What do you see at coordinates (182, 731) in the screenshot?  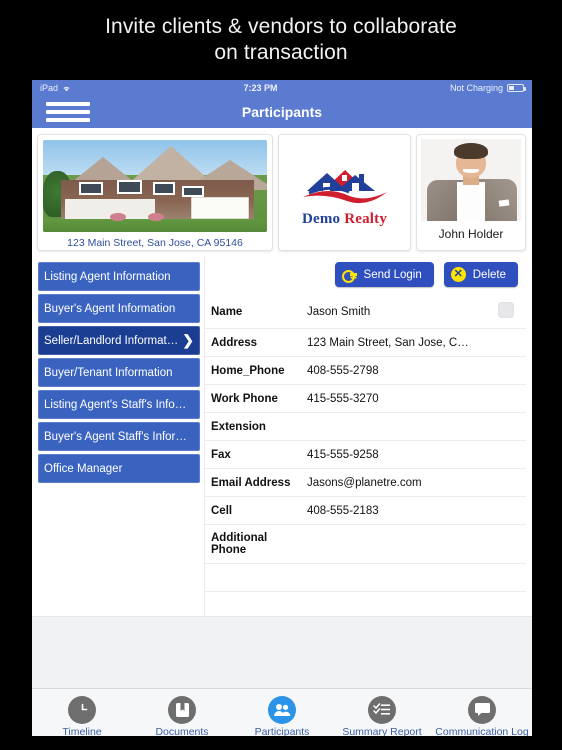 I see `tab-label: Documents` at bounding box center [182, 731].